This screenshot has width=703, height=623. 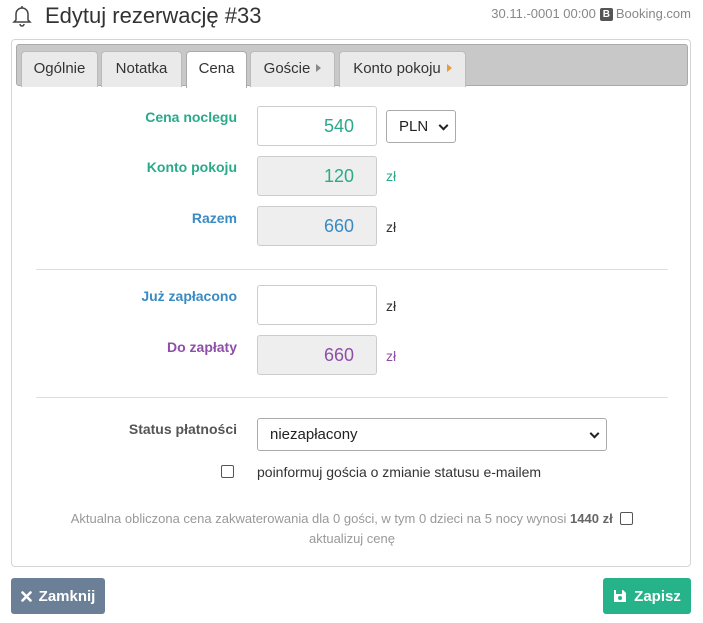 What do you see at coordinates (59, 69) in the screenshot?
I see `tab-general: Ogólnie` at bounding box center [59, 69].